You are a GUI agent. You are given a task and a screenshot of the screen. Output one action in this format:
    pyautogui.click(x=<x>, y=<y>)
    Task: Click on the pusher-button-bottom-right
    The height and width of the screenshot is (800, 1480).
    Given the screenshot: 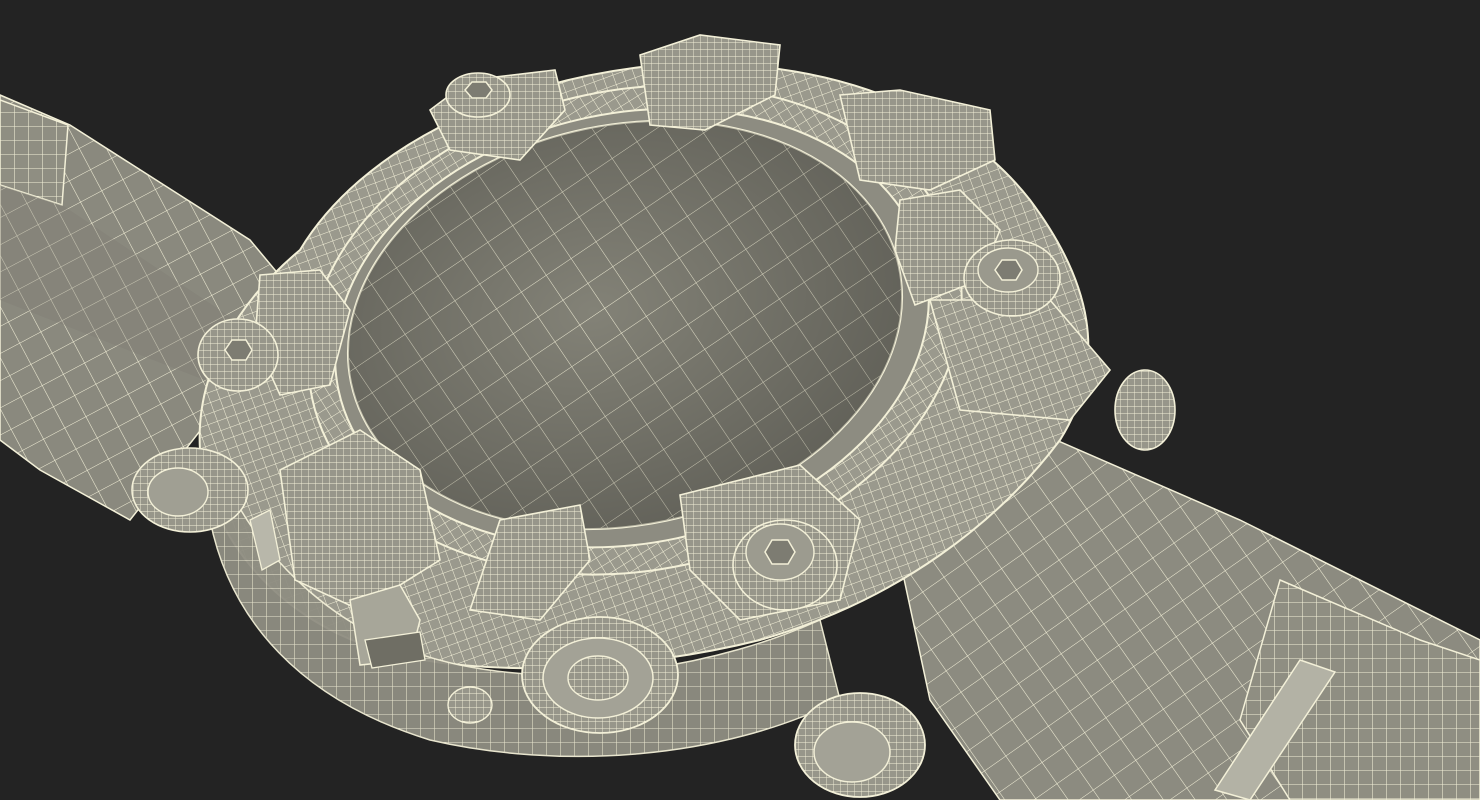 What is the action you would take?
    pyautogui.click(x=860, y=745)
    